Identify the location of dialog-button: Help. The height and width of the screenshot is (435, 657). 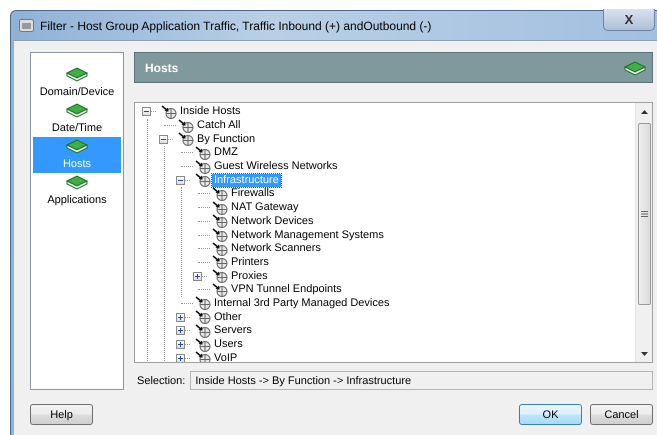
(61, 414).